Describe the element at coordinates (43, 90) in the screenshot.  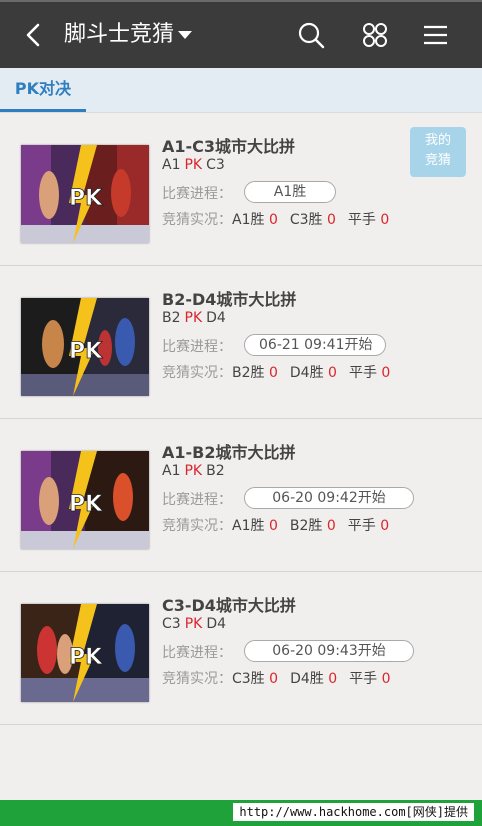
I see `tab-pk-duel: PK对决` at that location.